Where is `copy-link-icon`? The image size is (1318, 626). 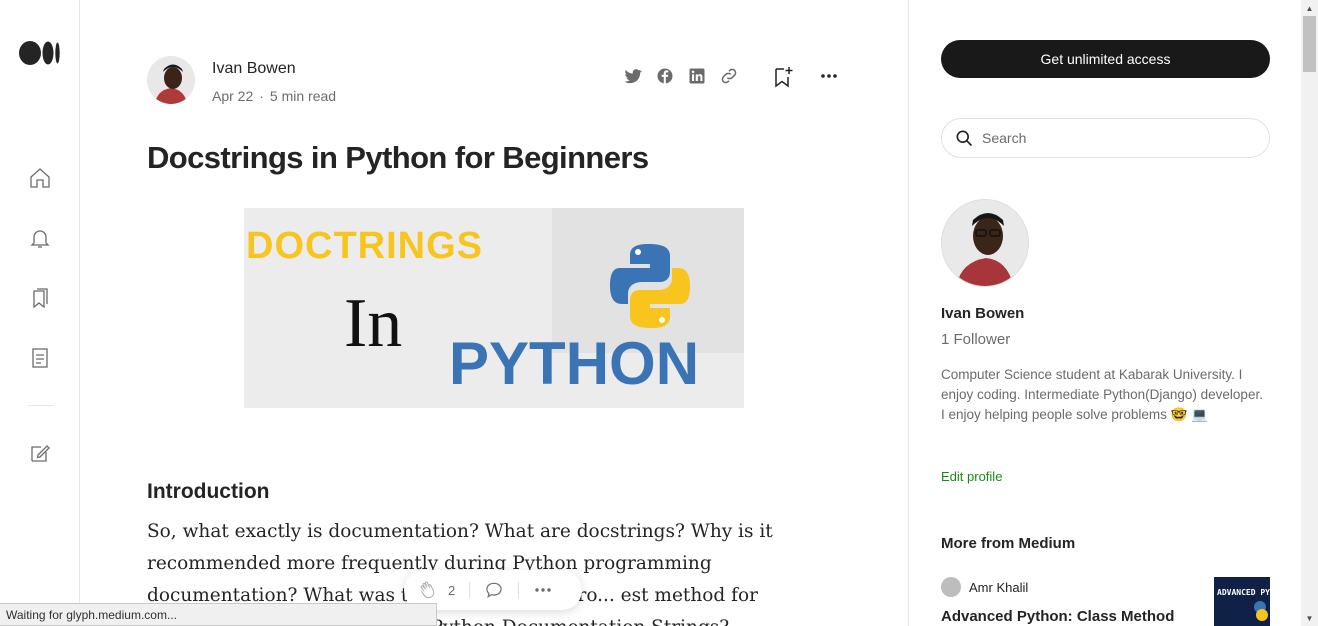
copy-link-icon is located at coordinates (729, 76).